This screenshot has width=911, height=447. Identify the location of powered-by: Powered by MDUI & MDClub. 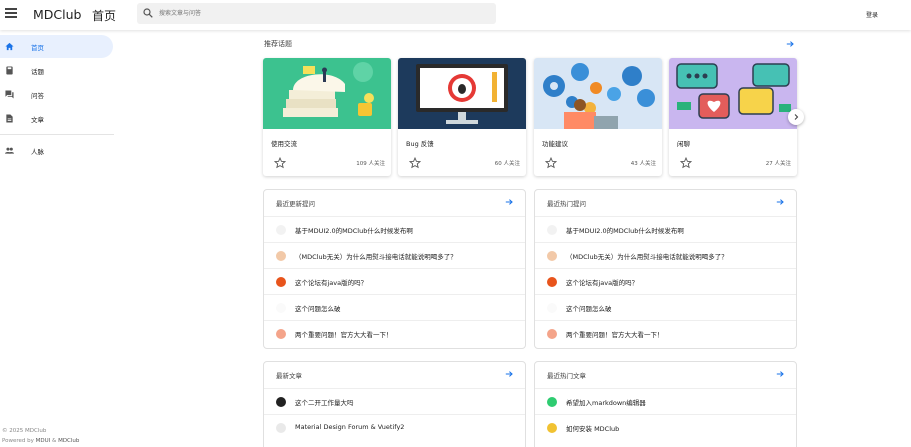
(40, 441).